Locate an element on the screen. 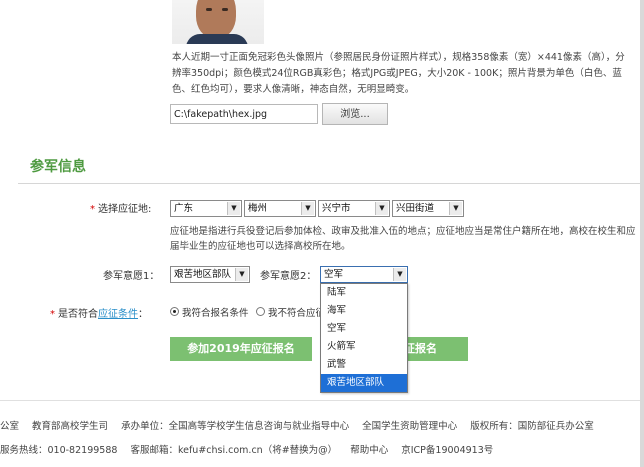  footer-text: 承办单位：全国高等学校学生信息咨询与就业指导中心 is located at coordinates (235, 426).